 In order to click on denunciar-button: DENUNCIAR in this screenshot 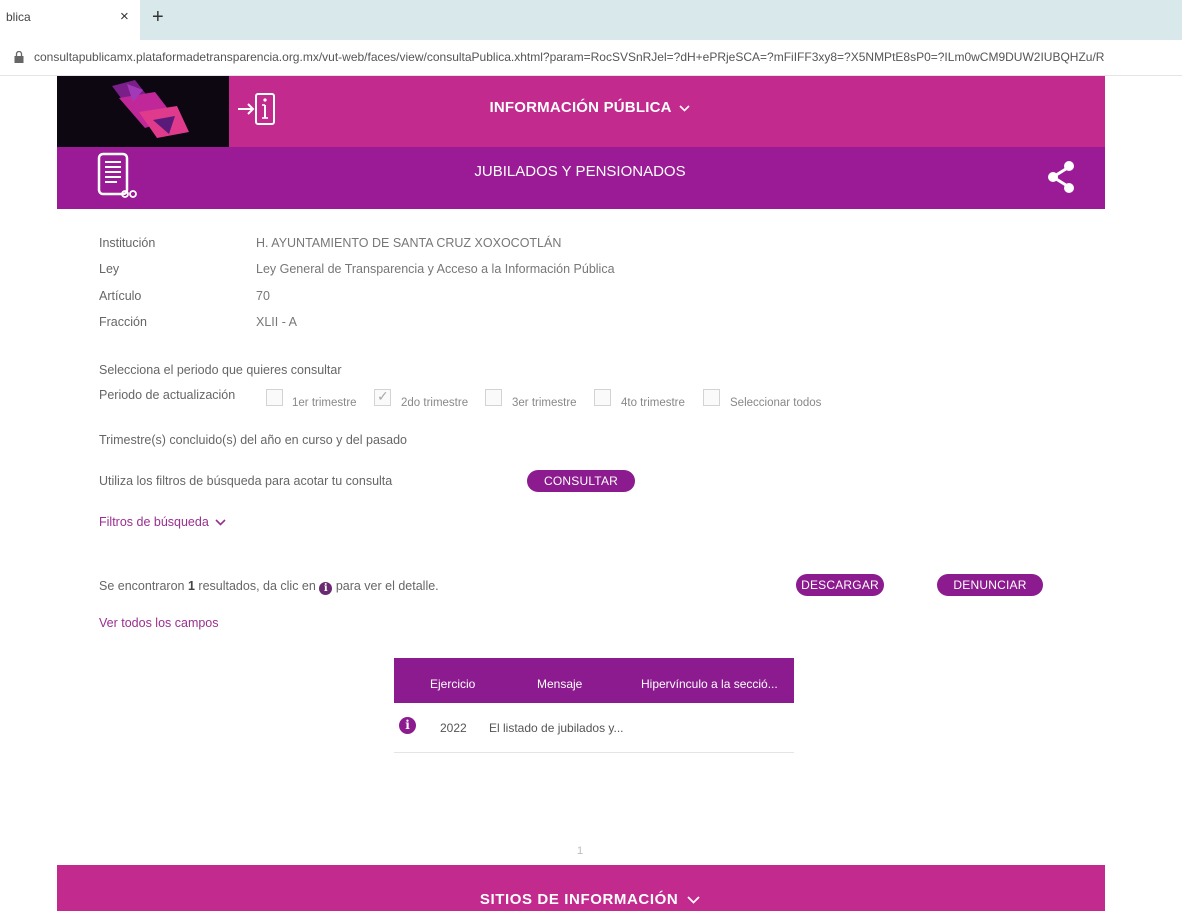, I will do `click(990, 585)`.